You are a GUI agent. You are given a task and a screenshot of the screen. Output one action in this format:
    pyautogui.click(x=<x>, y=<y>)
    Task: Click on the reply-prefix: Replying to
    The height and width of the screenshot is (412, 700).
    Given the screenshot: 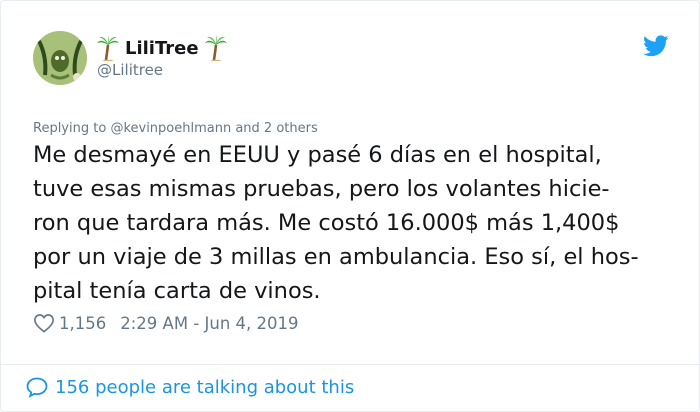 What is the action you would take?
    pyautogui.click(x=70, y=128)
    